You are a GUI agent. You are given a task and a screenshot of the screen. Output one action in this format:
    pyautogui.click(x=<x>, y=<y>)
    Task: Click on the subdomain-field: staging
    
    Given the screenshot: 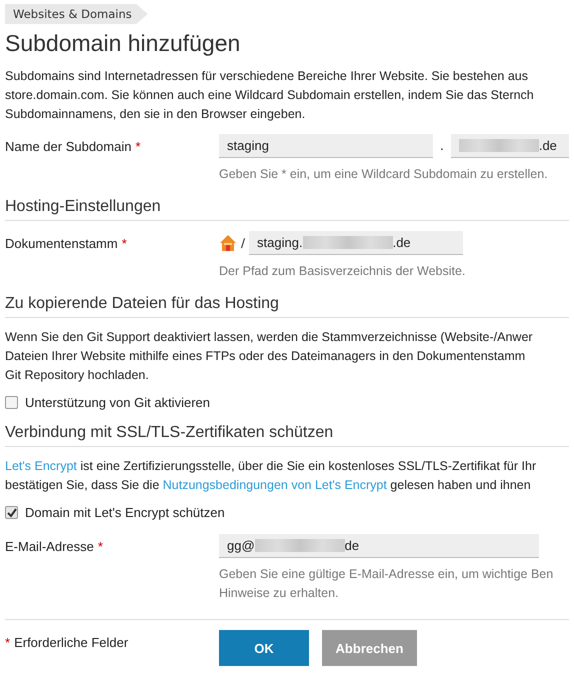 What is the action you would take?
    pyautogui.click(x=326, y=146)
    